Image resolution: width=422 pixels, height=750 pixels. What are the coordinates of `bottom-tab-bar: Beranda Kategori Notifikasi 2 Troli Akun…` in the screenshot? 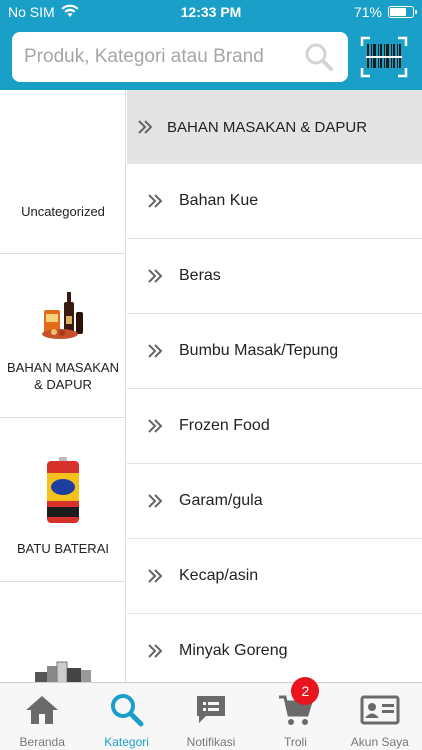 It's located at (211, 713).